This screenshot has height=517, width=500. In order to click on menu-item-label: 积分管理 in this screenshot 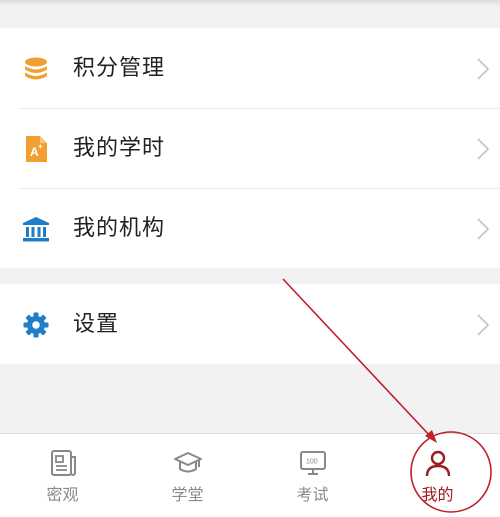, I will do `click(119, 68)`.